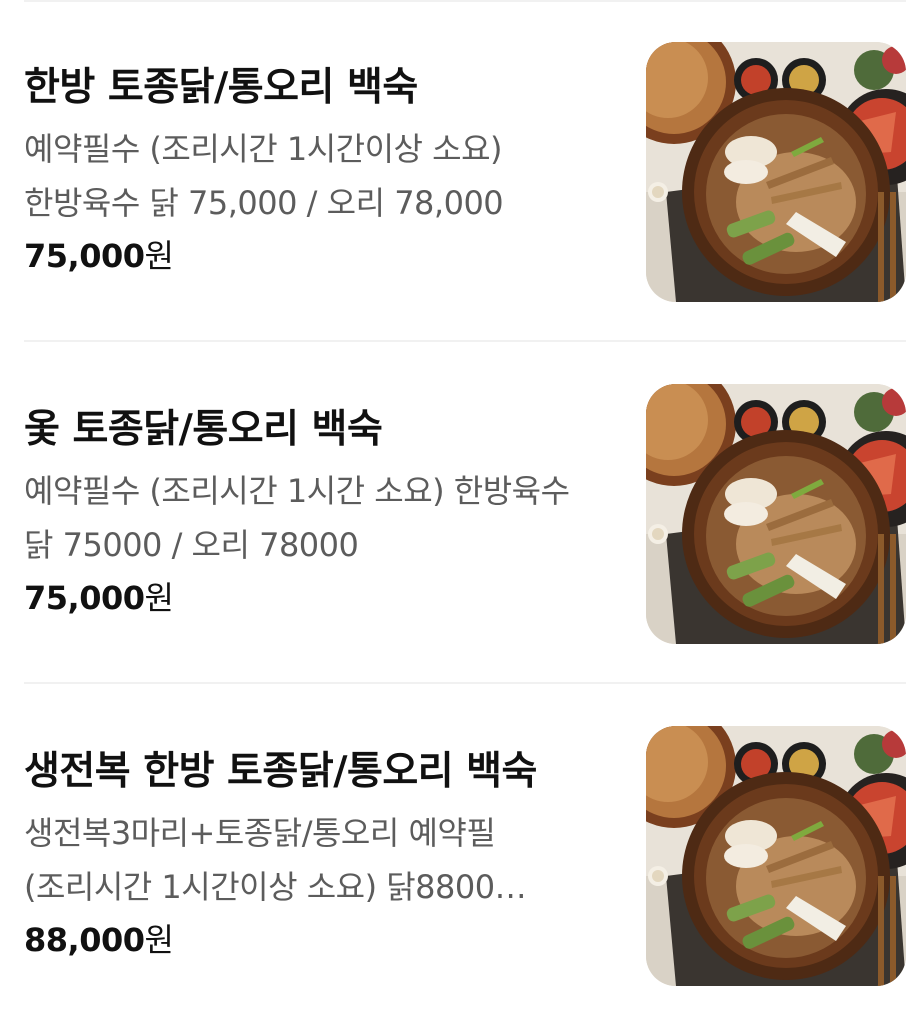  I want to click on menu-item-price: 88,000원, so click(310, 940).